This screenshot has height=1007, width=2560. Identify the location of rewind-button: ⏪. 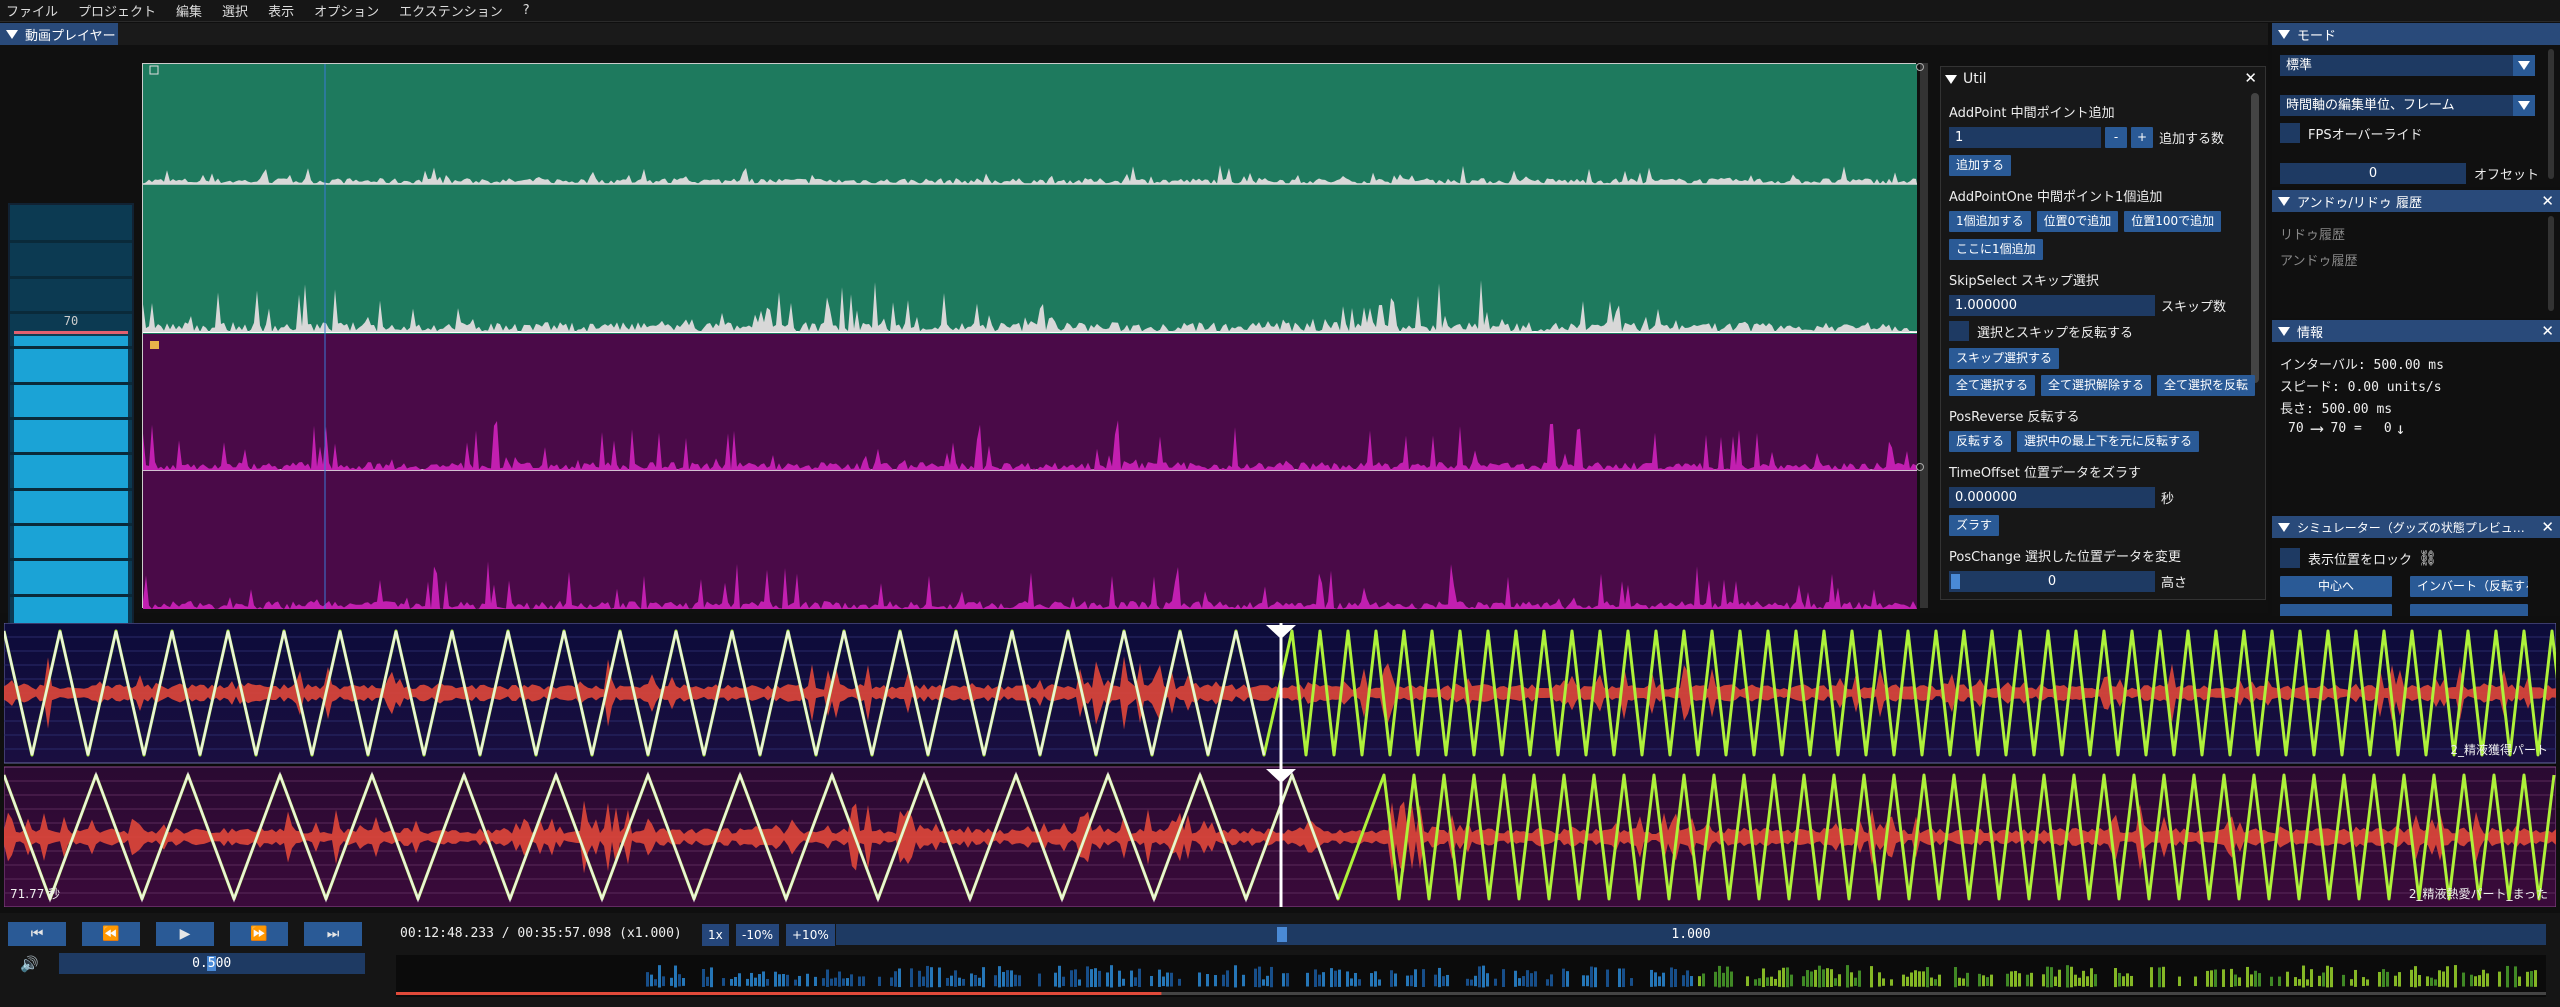
(111, 934).